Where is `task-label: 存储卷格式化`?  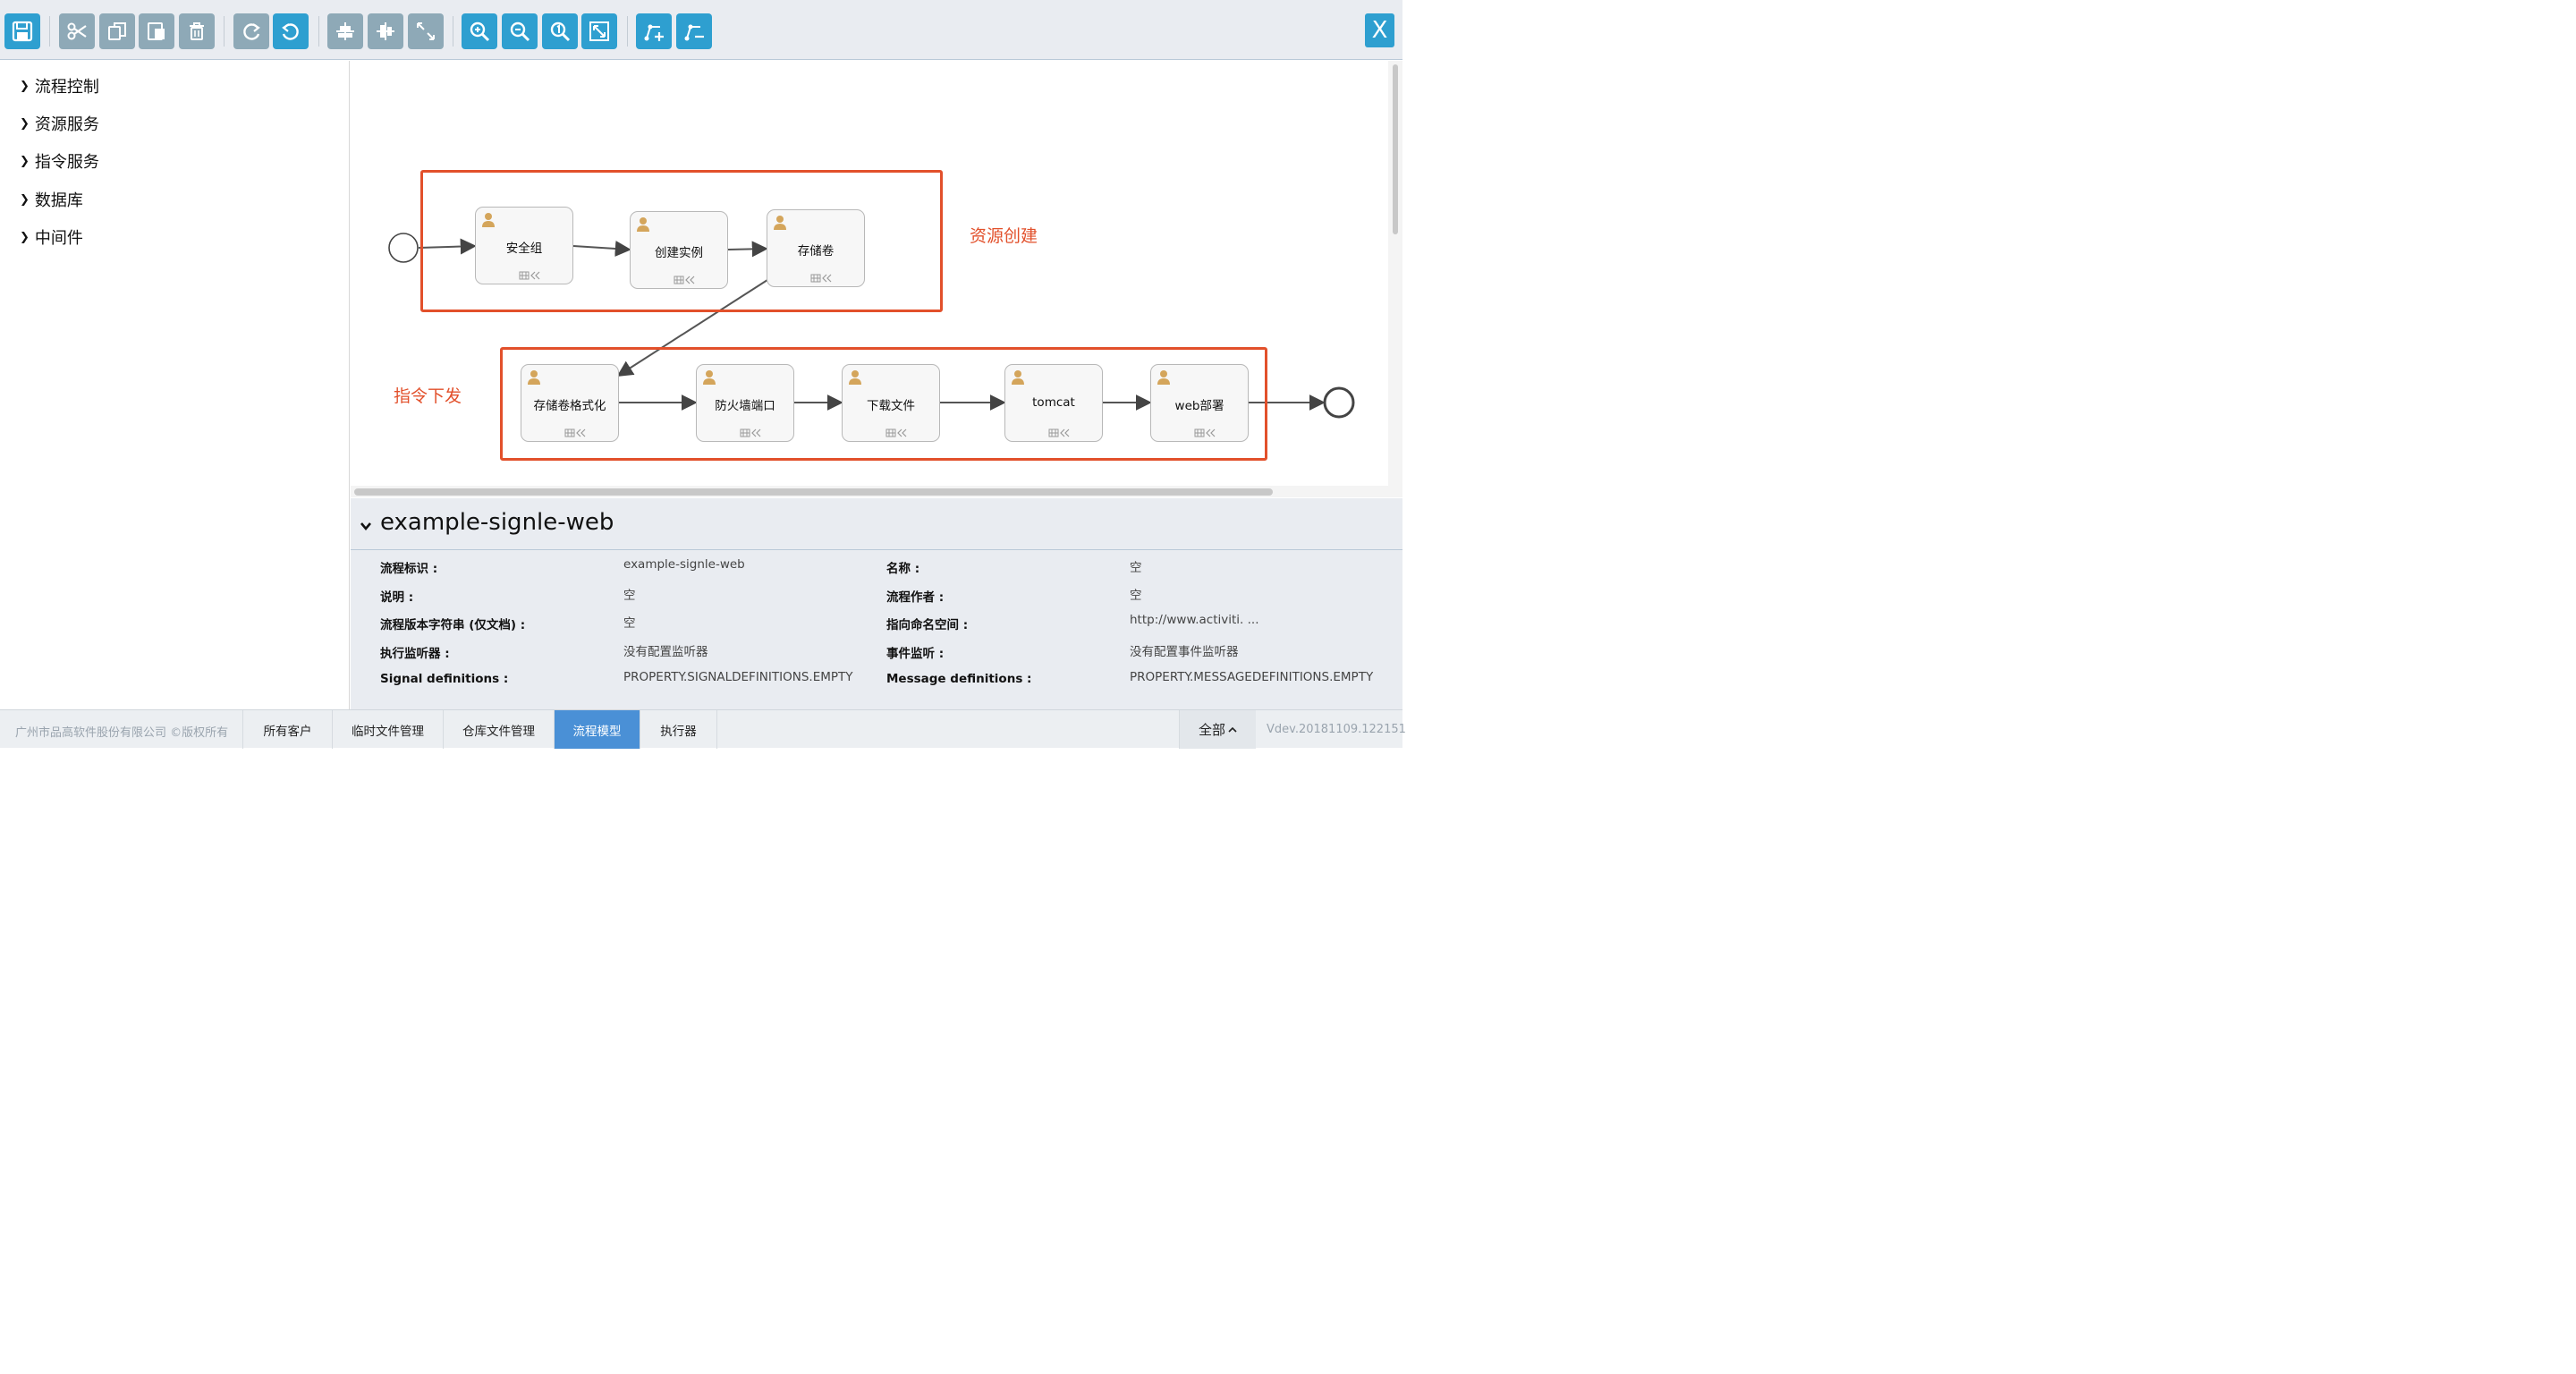
task-label: 存储卷格式化 is located at coordinates (569, 406).